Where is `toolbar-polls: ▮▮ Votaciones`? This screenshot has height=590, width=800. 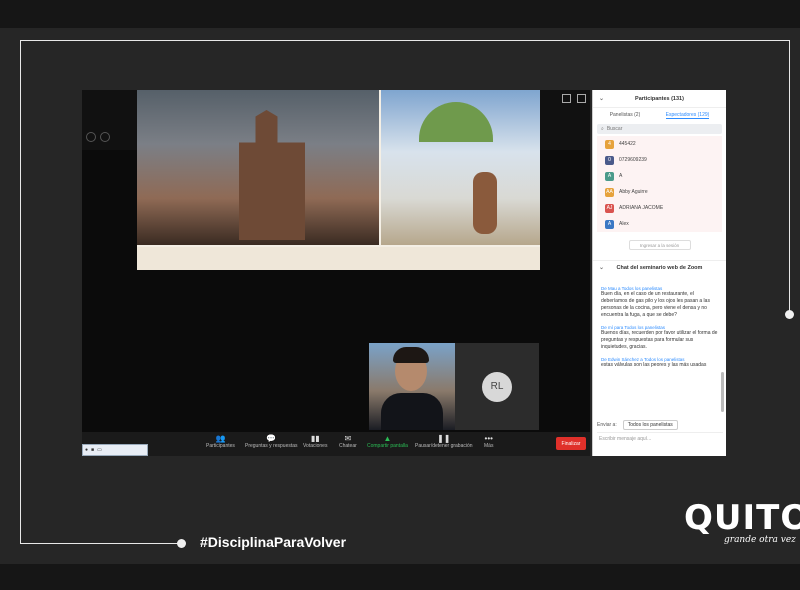
toolbar-polls: ▮▮ Votaciones is located at coordinates (315, 441).